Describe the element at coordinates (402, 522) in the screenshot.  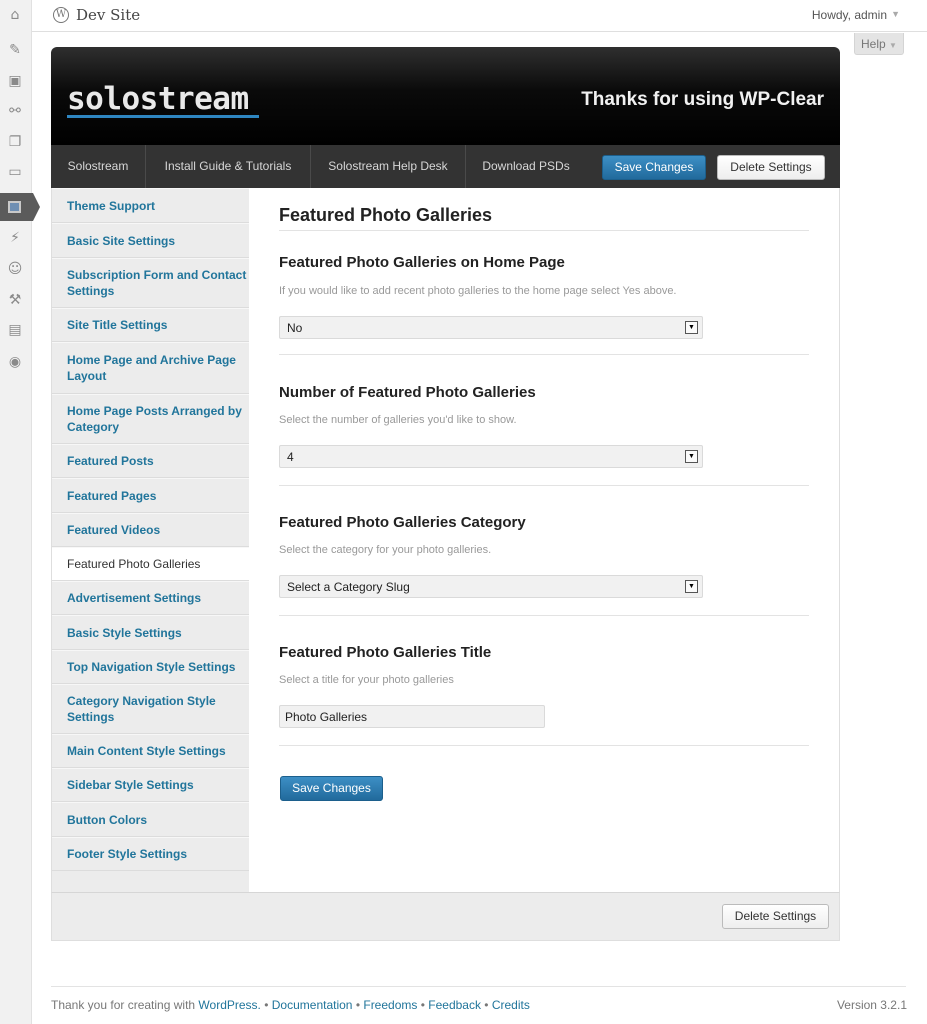
I see `section-title: Featured Photo Galleries Category` at that location.